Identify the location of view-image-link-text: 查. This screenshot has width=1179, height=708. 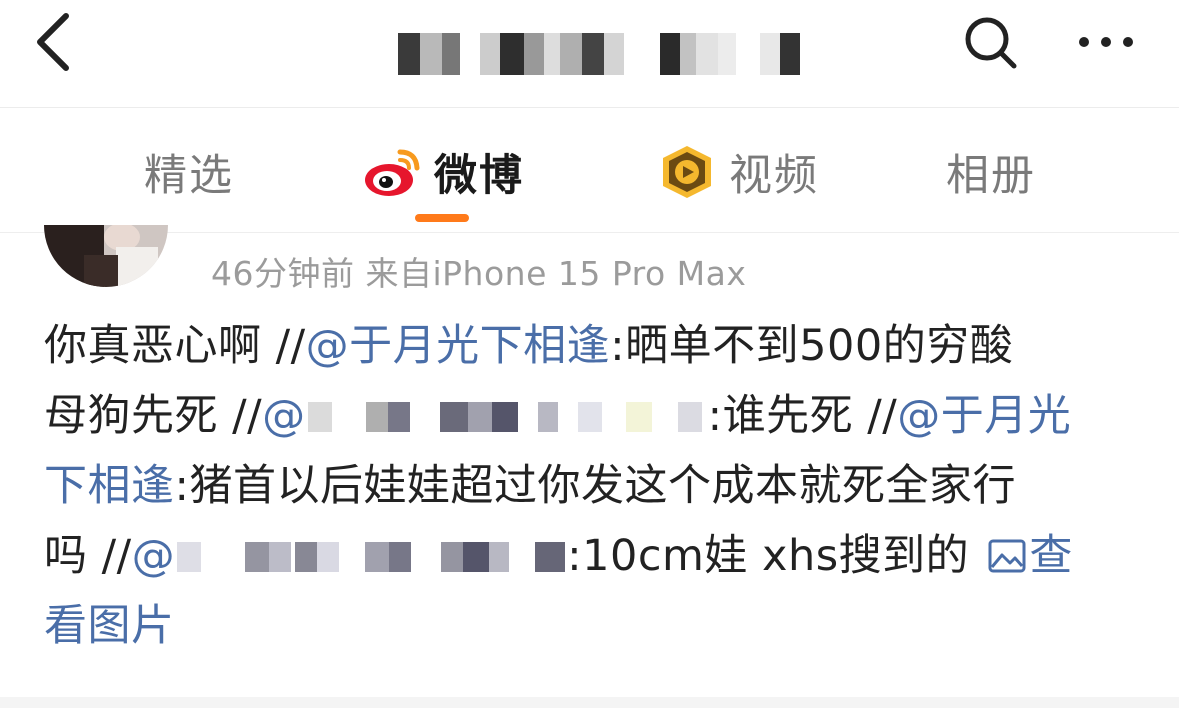
(1051, 556).